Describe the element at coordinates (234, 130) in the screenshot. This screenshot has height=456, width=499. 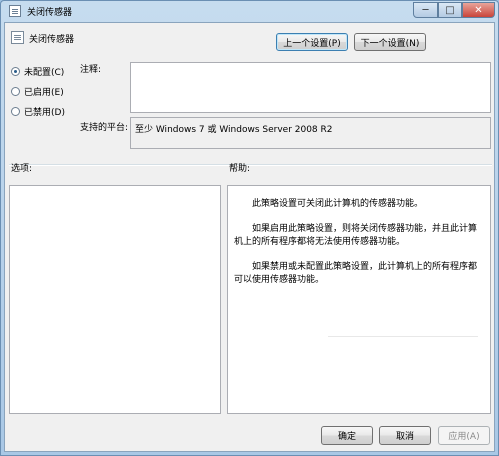
I see `platform-value: 至少 Windows 7 或 Windows Server 2008 R2` at that location.